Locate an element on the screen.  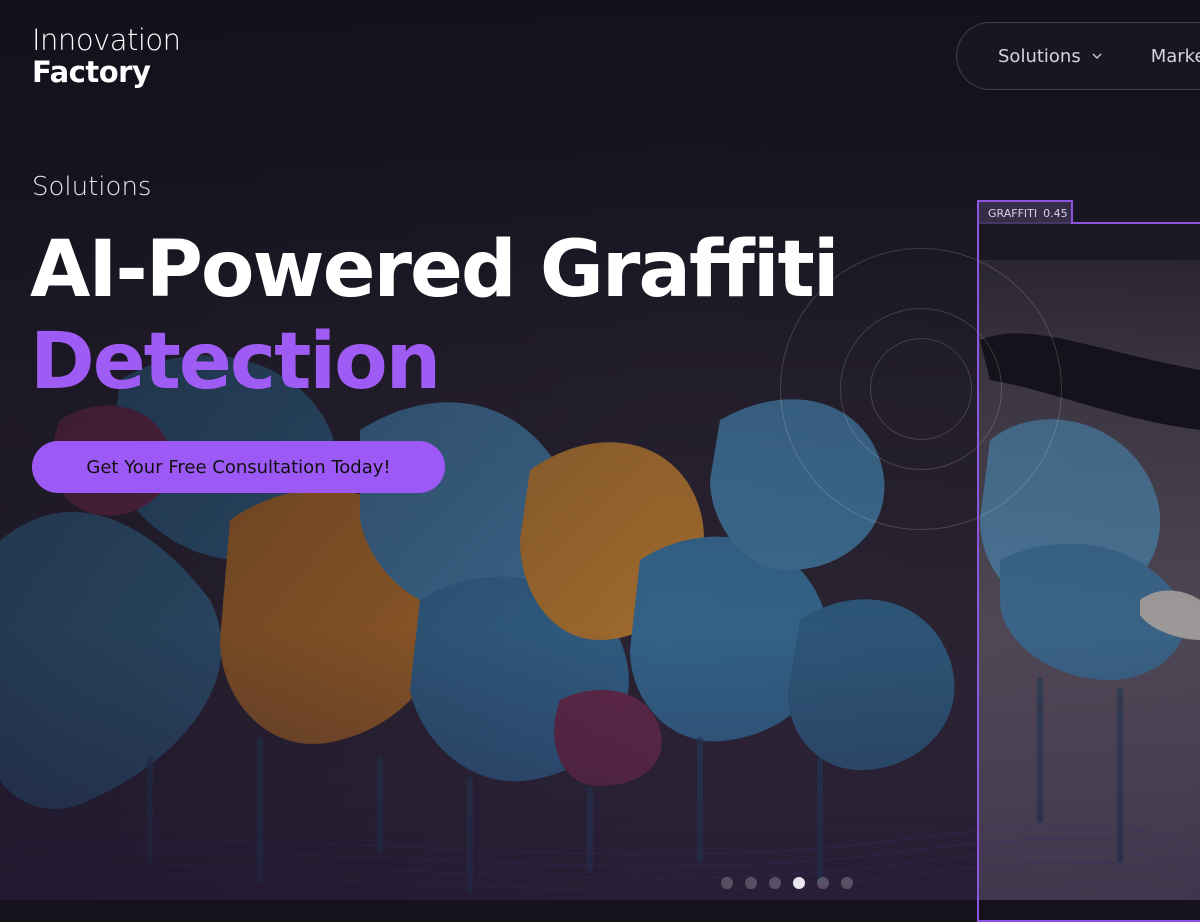
hero-eyebrow: Solutions is located at coordinates (92, 187).